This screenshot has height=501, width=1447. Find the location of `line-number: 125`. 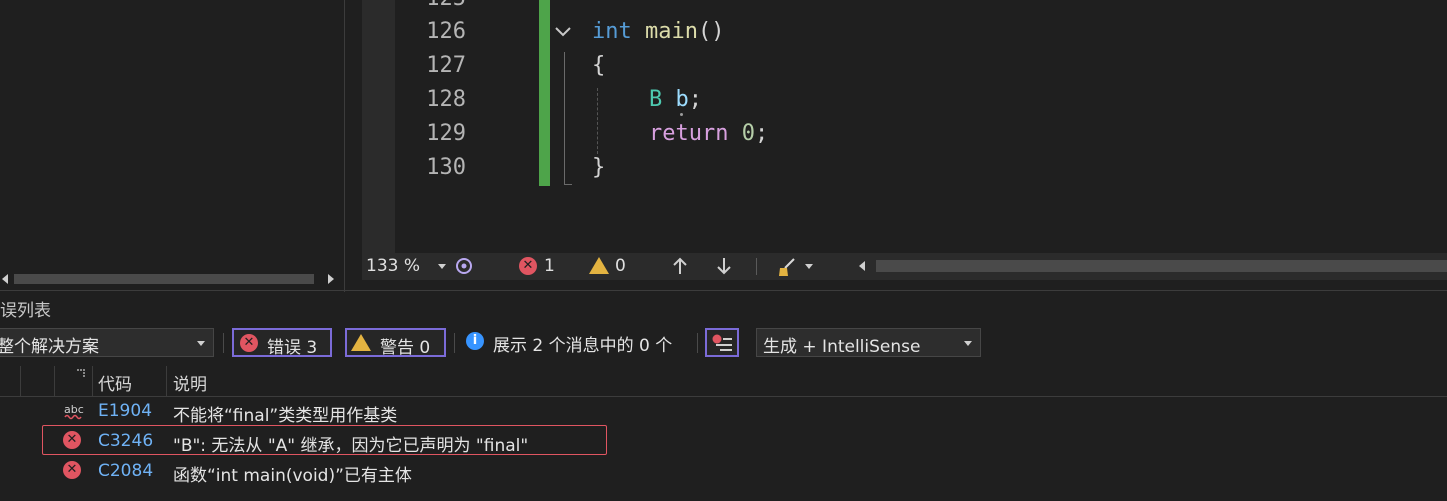

line-number: 125 is located at coordinates (443, 5).